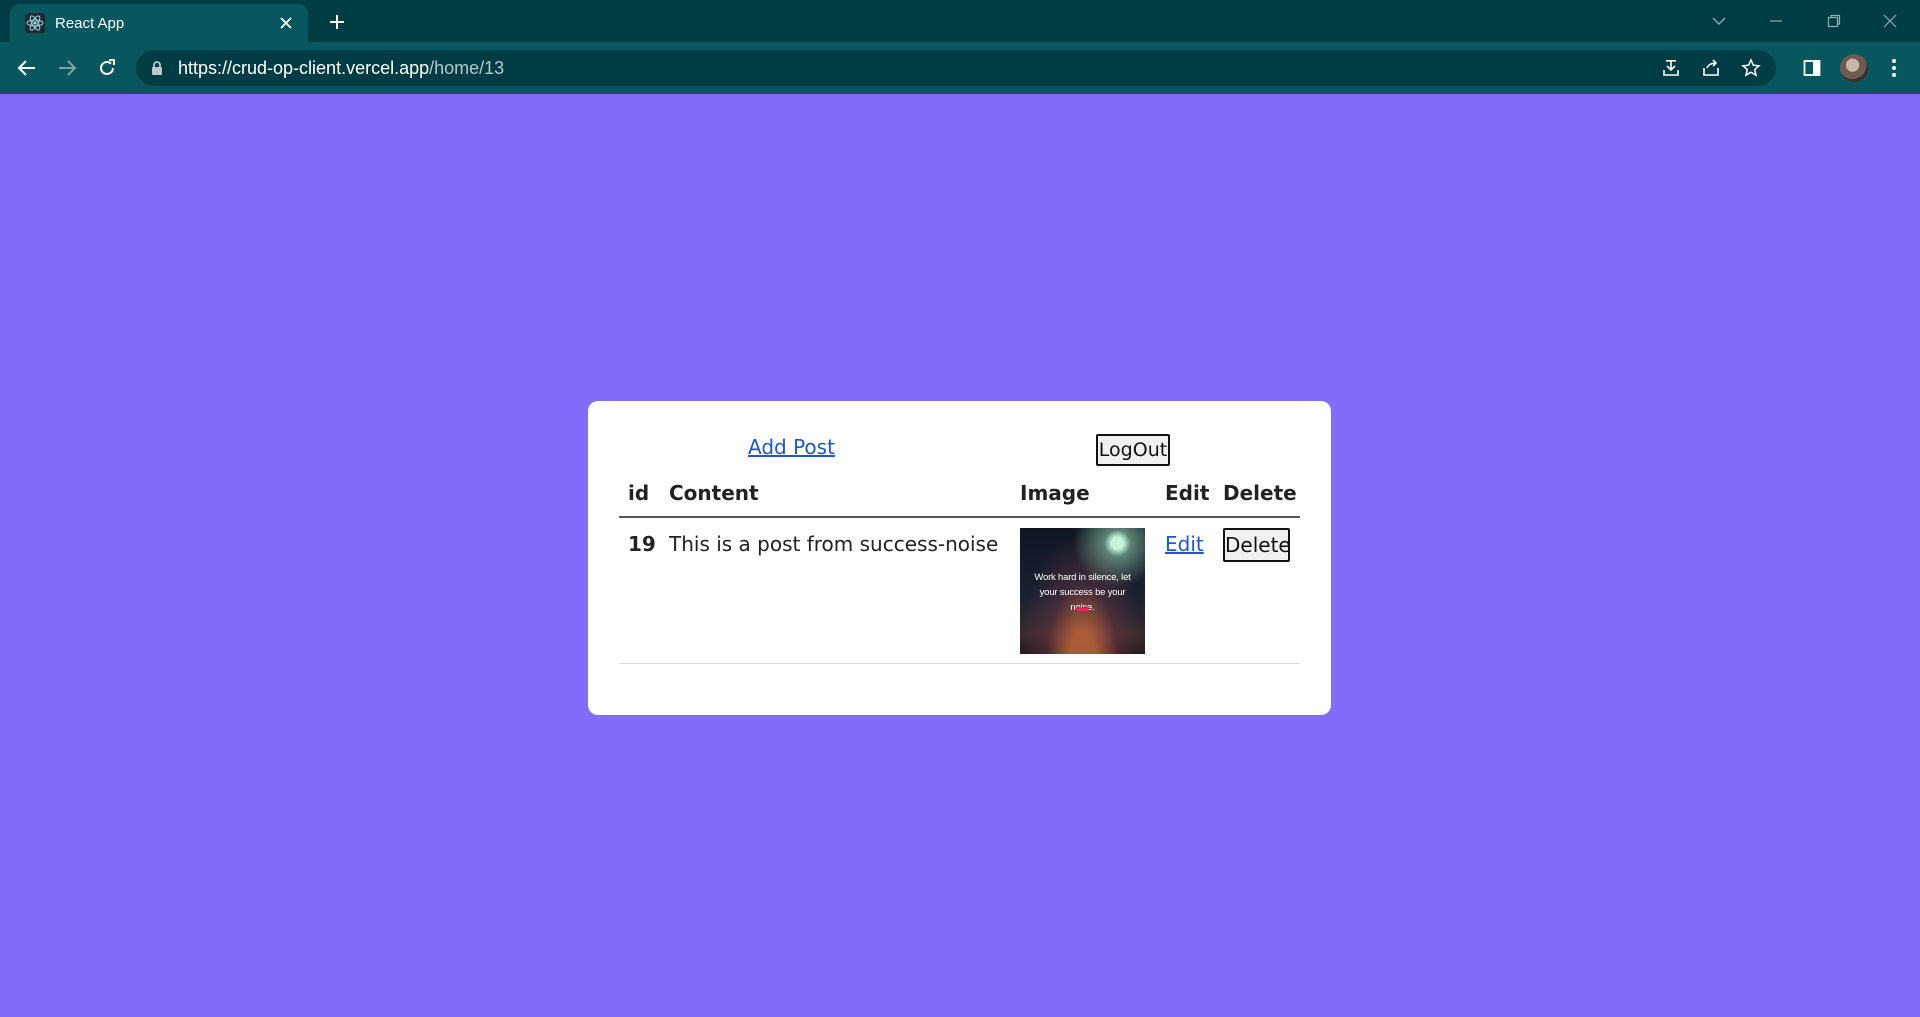 Image resolution: width=1920 pixels, height=1017 pixels. Describe the element at coordinates (90, 23) in the screenshot. I see `tab-title: React App` at that location.